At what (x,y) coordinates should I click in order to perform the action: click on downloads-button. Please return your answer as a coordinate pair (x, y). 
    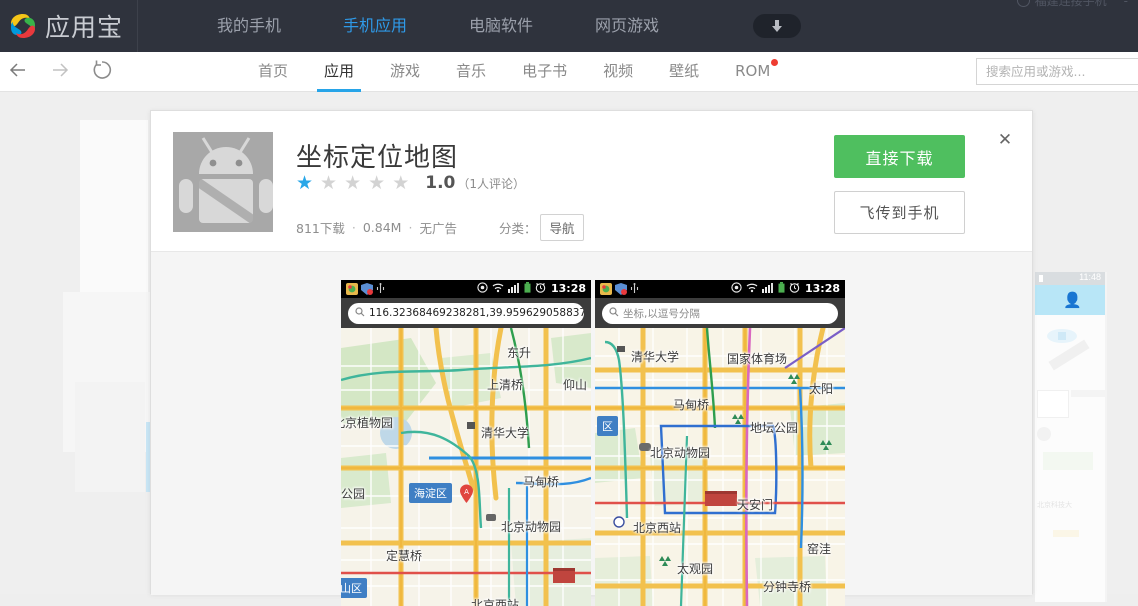
    Looking at the image, I should click on (777, 26).